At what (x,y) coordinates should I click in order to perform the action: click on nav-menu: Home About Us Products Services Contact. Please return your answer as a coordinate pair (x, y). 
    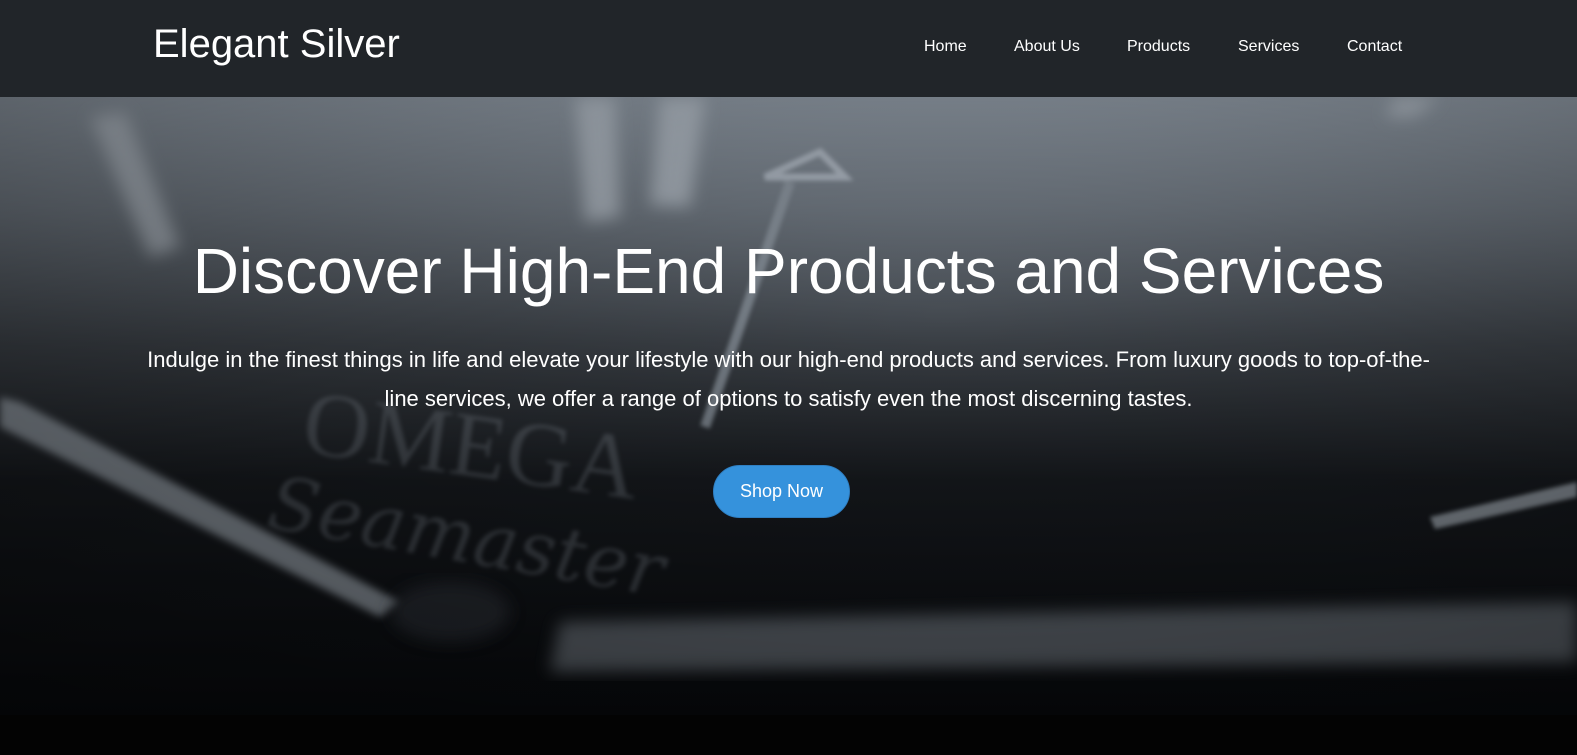
    Looking at the image, I should click on (788, 48).